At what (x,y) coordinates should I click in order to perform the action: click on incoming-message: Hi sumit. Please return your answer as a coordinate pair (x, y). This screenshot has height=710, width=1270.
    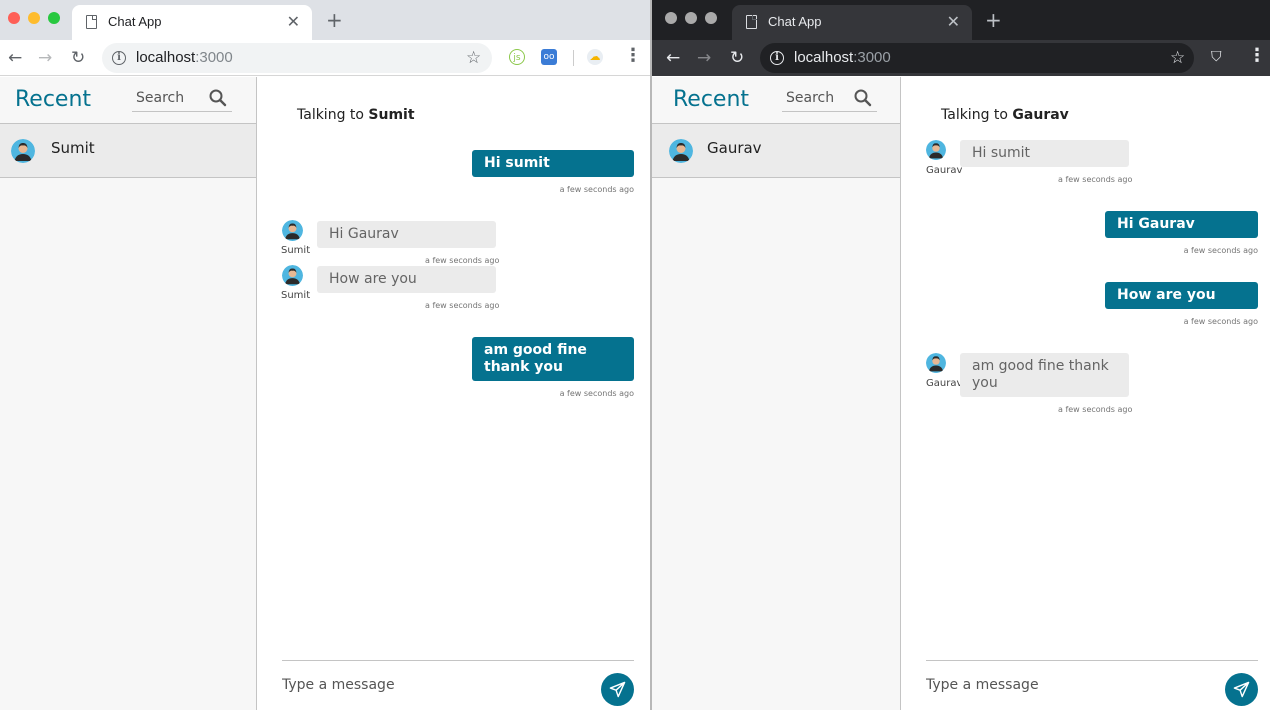
    Looking at the image, I should click on (1044, 153).